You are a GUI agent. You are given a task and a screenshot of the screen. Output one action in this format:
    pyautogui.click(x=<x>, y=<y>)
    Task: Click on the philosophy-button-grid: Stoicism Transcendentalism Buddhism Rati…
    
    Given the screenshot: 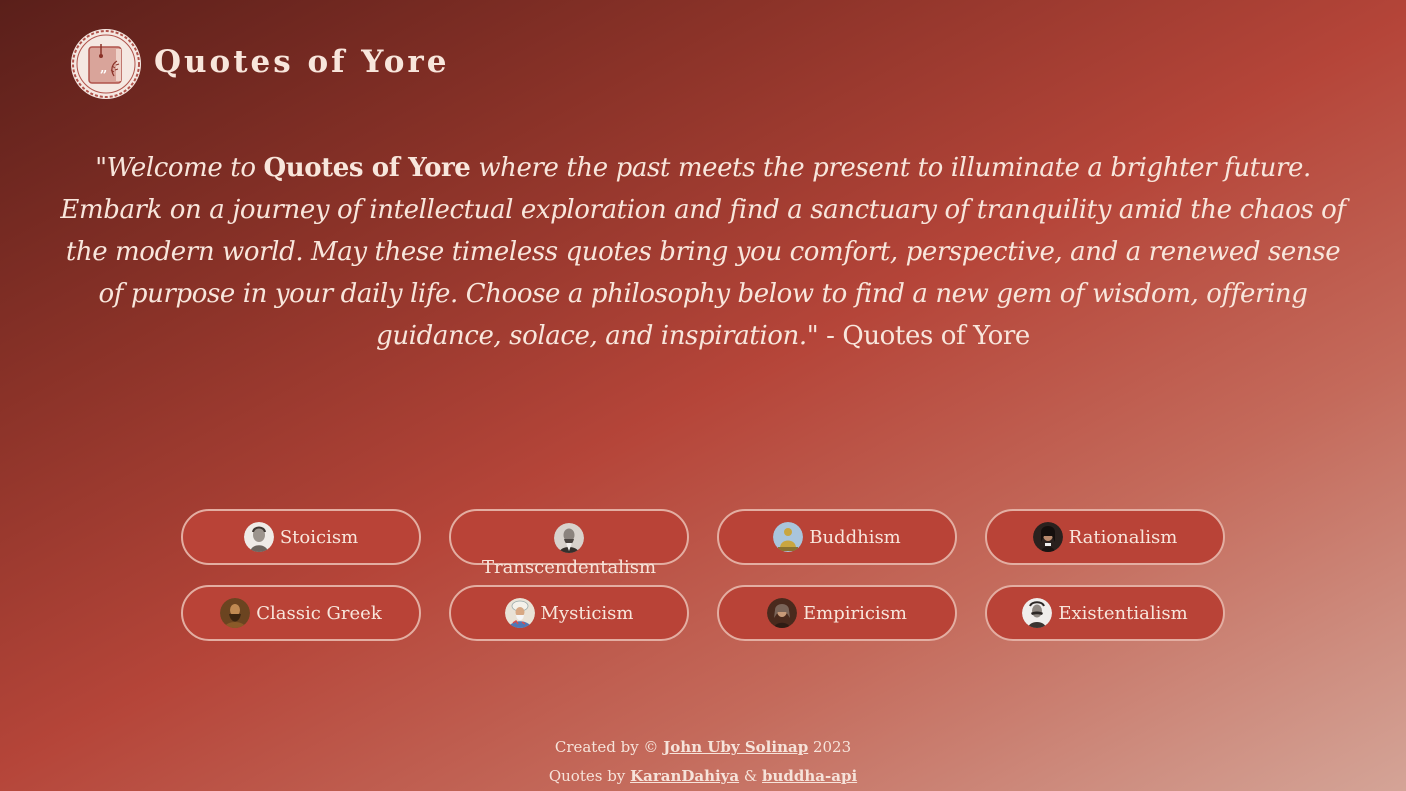 What is the action you would take?
    pyautogui.click(x=703, y=575)
    